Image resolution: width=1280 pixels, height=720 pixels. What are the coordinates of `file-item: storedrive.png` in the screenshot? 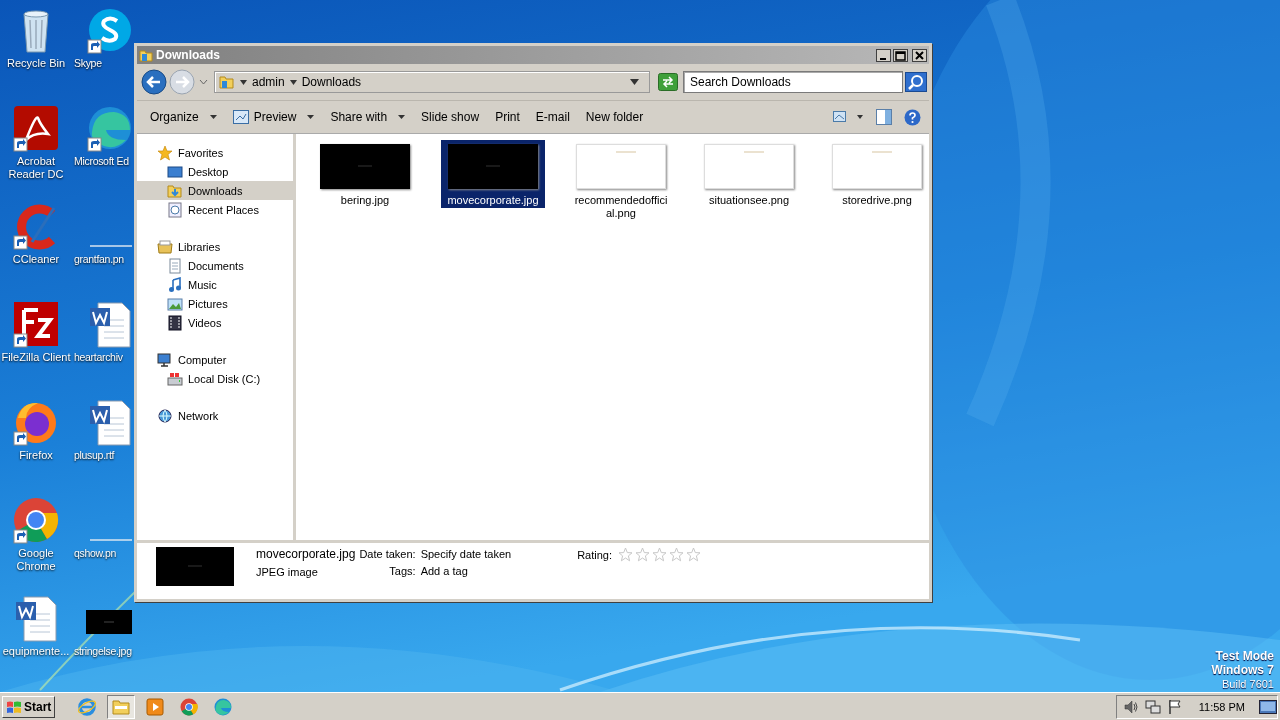 It's located at (877, 174).